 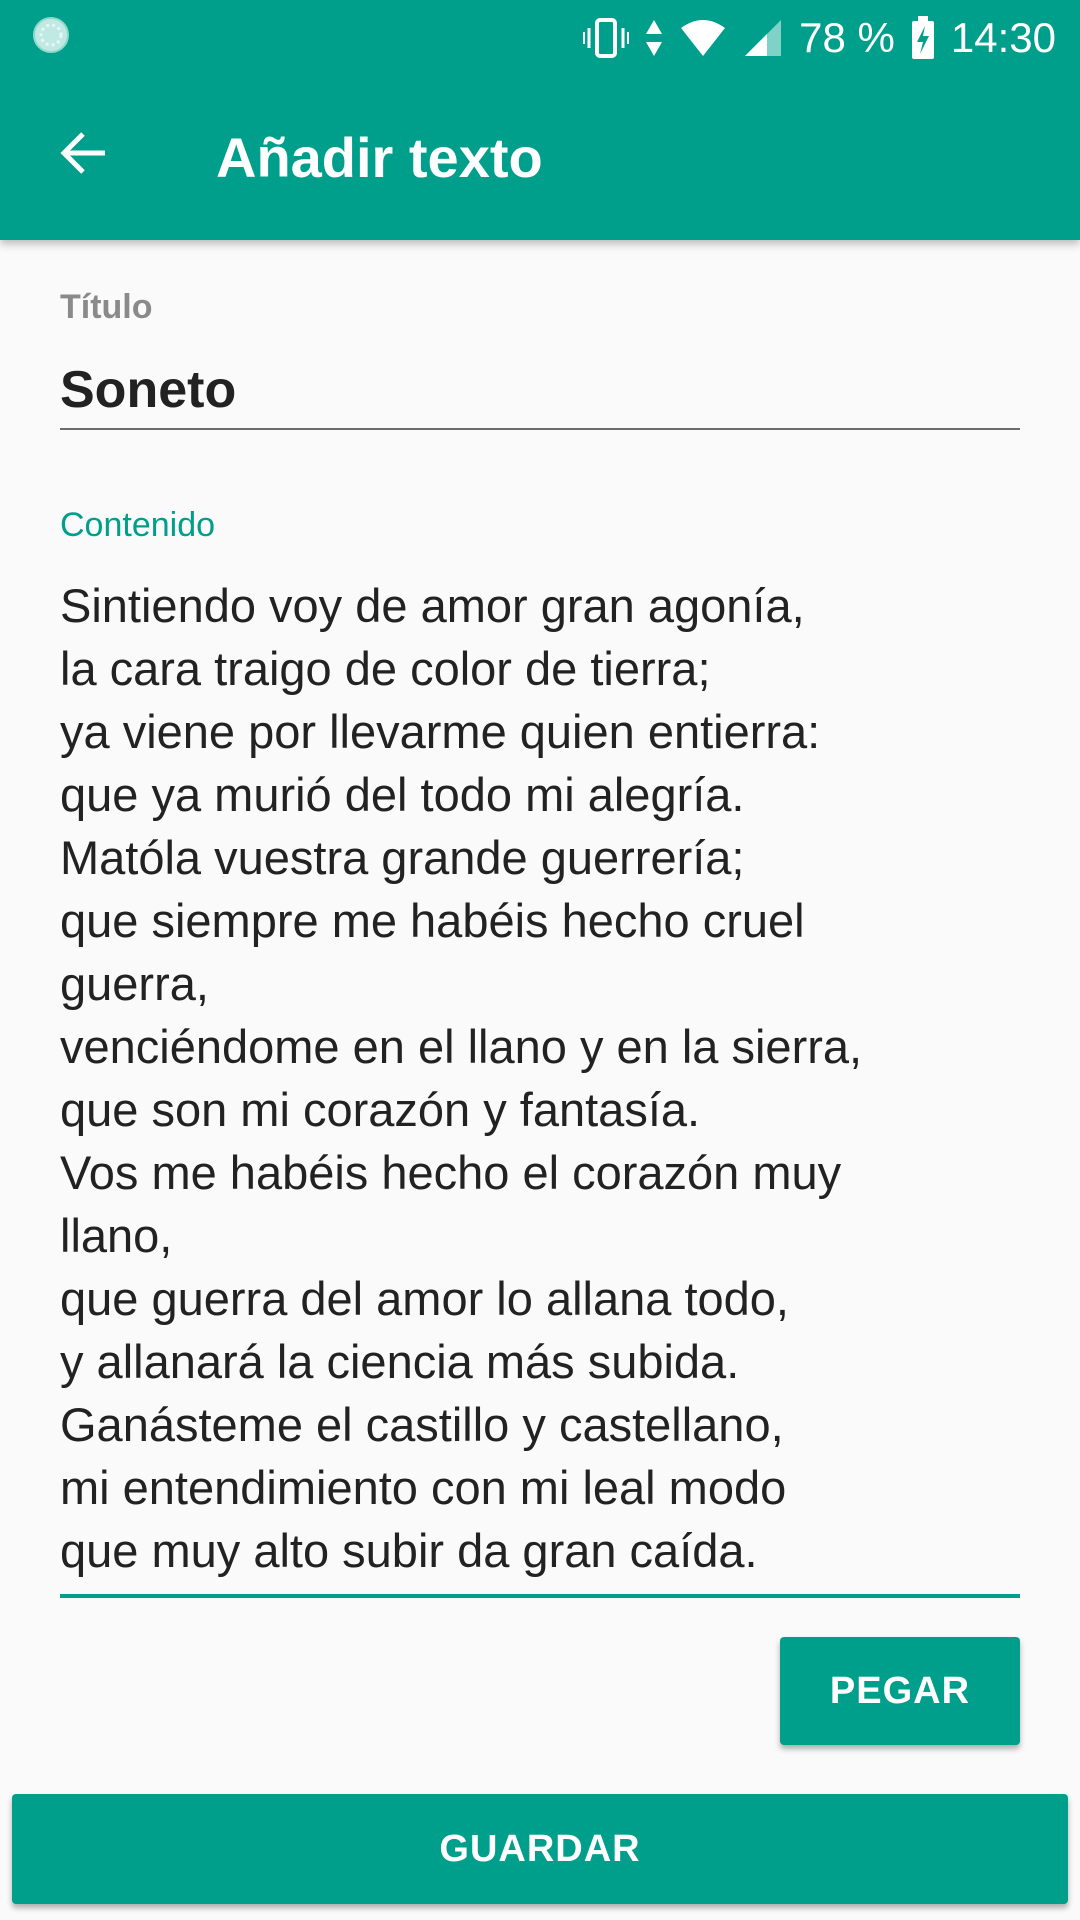 What do you see at coordinates (432, 920) in the screenshot?
I see `content-line: que siempre me habéis hecho cruel` at bounding box center [432, 920].